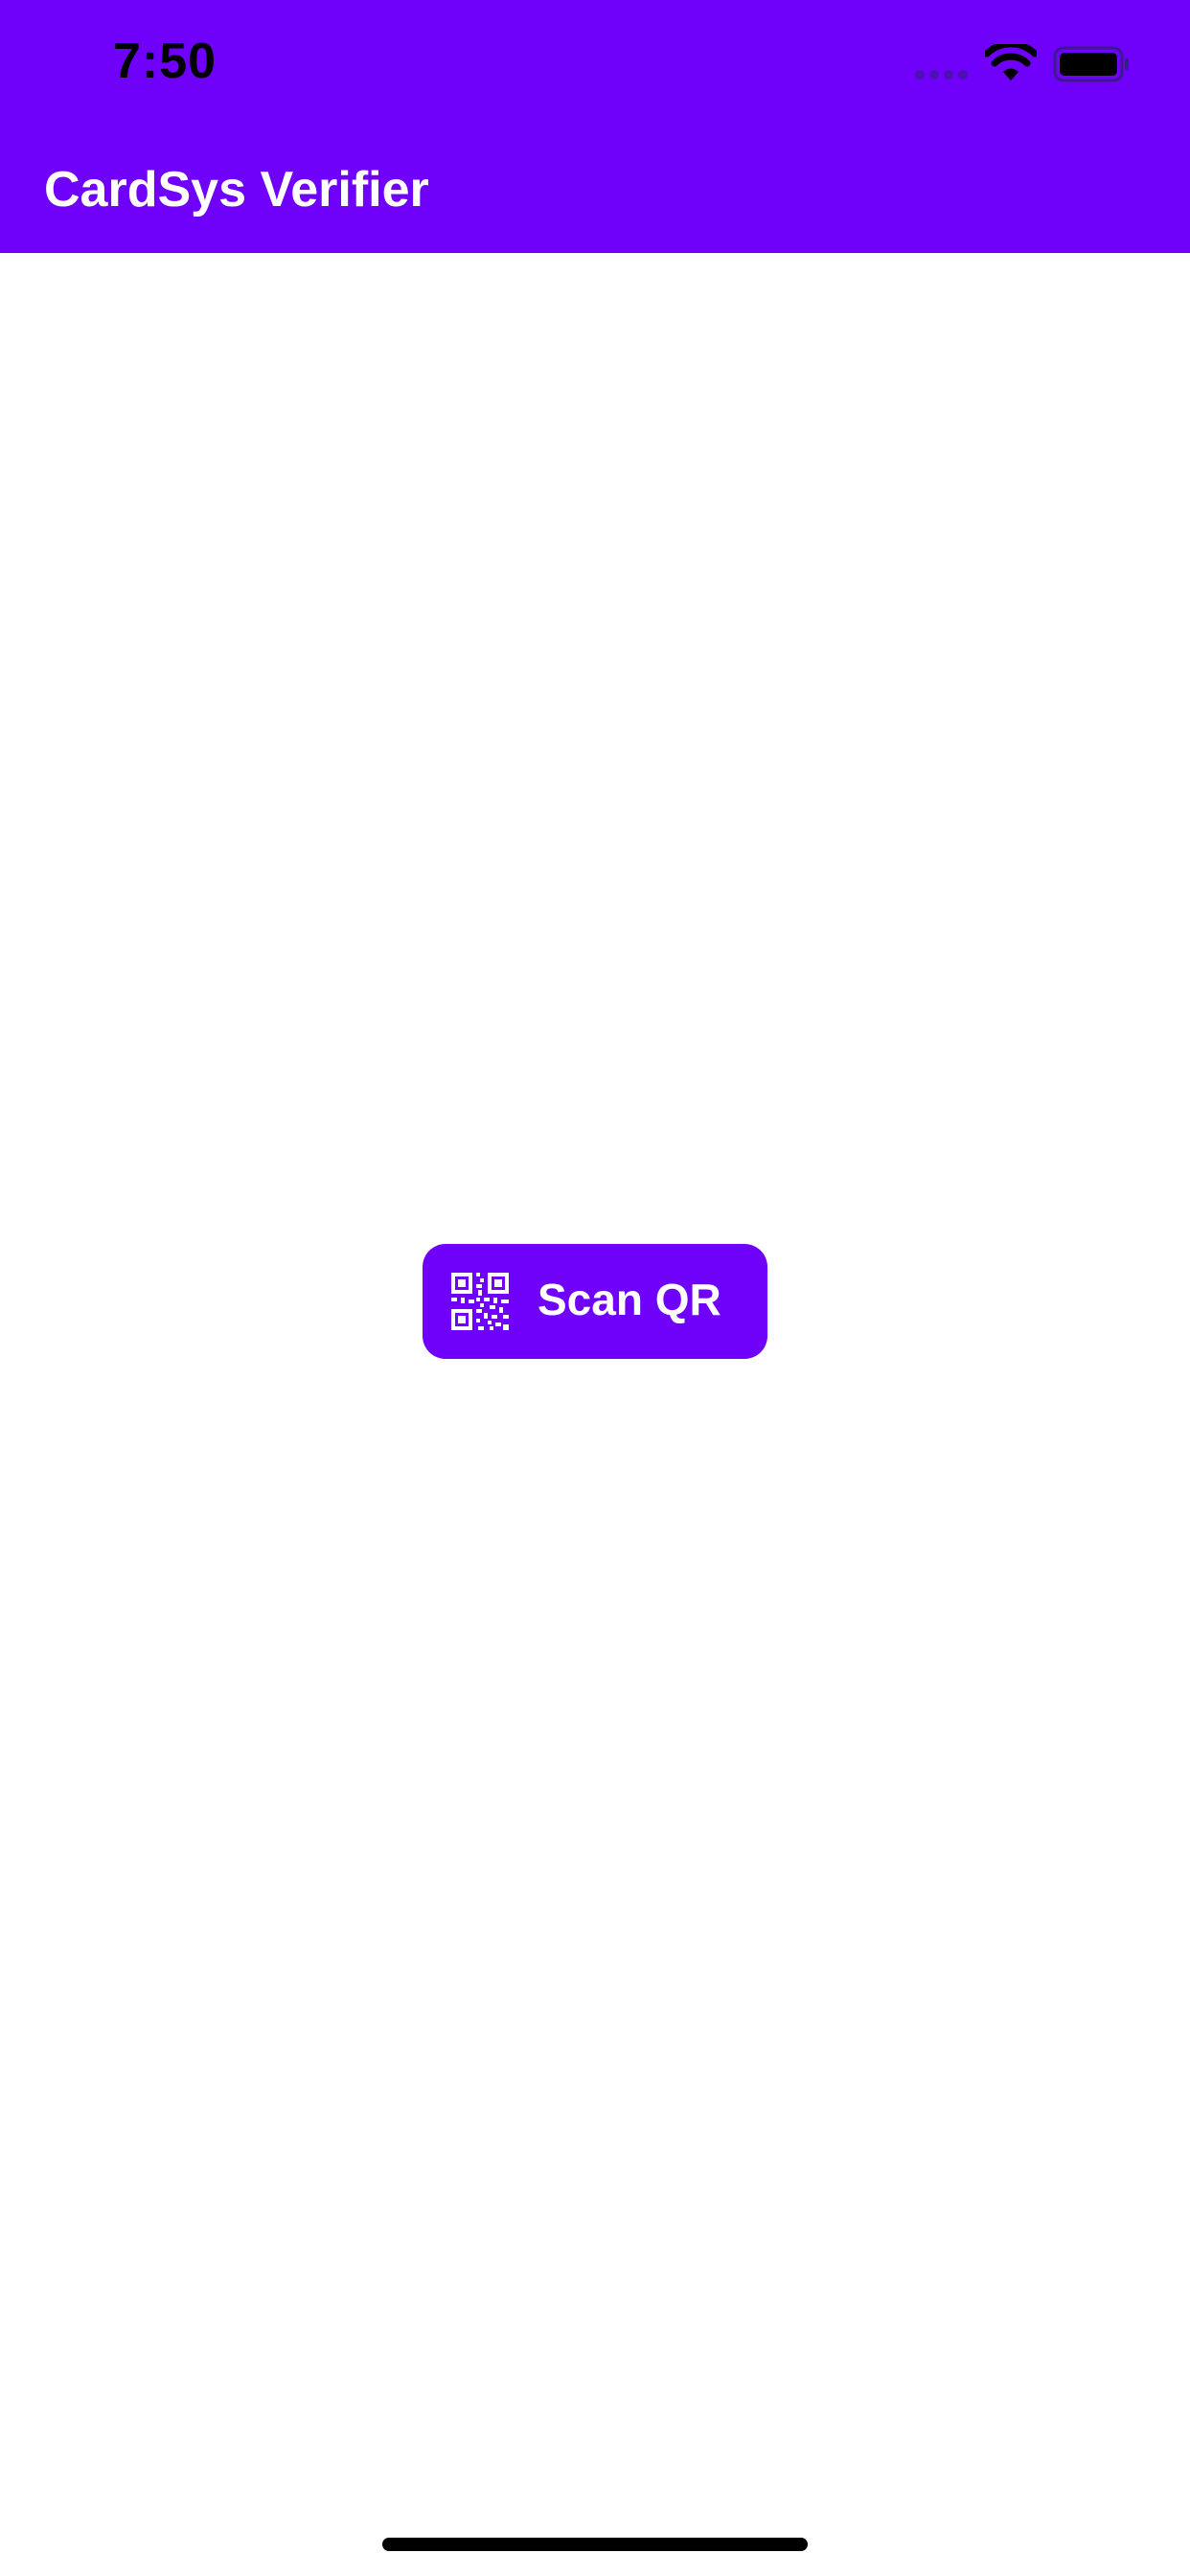 The width and height of the screenshot is (1190, 2576). What do you see at coordinates (237, 190) in the screenshot?
I see `page-title: CardSys Verifier` at bounding box center [237, 190].